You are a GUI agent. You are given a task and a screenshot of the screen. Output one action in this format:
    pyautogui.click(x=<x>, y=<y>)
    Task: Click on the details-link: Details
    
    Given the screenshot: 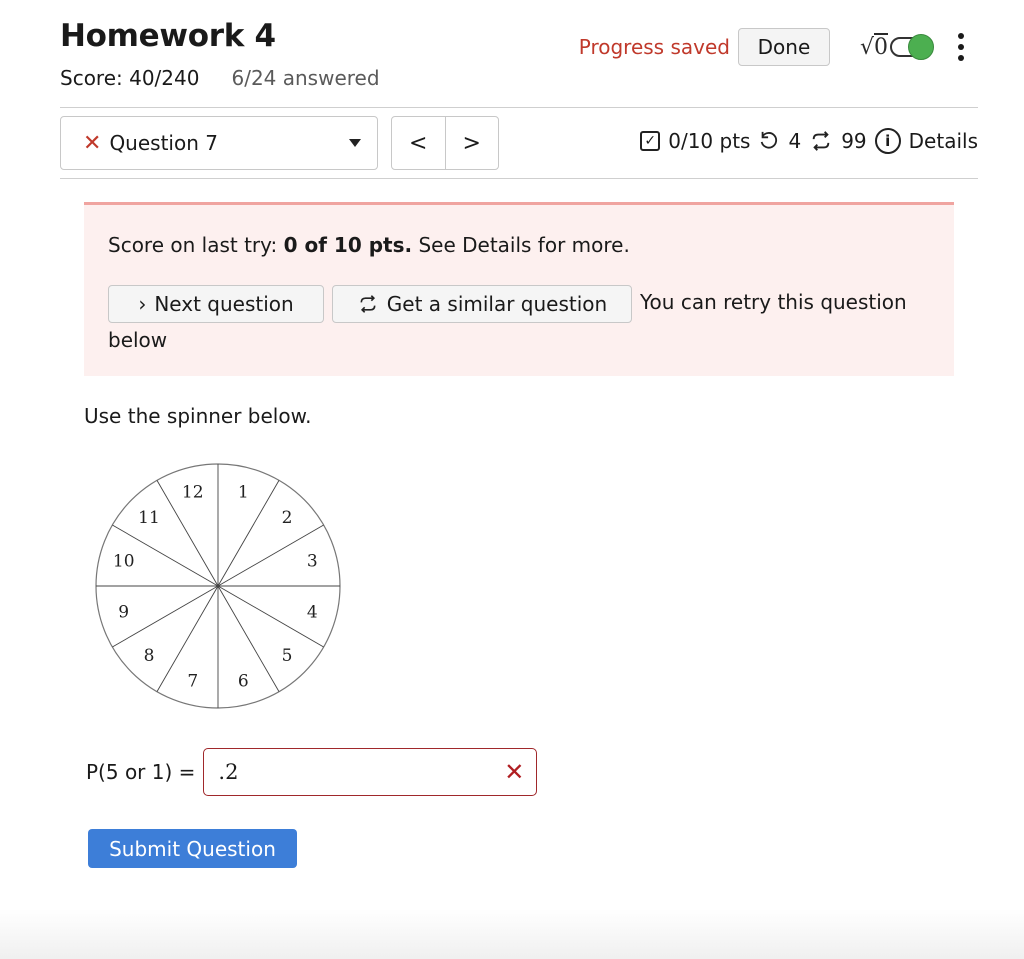 What is the action you would take?
    pyautogui.click(x=943, y=141)
    